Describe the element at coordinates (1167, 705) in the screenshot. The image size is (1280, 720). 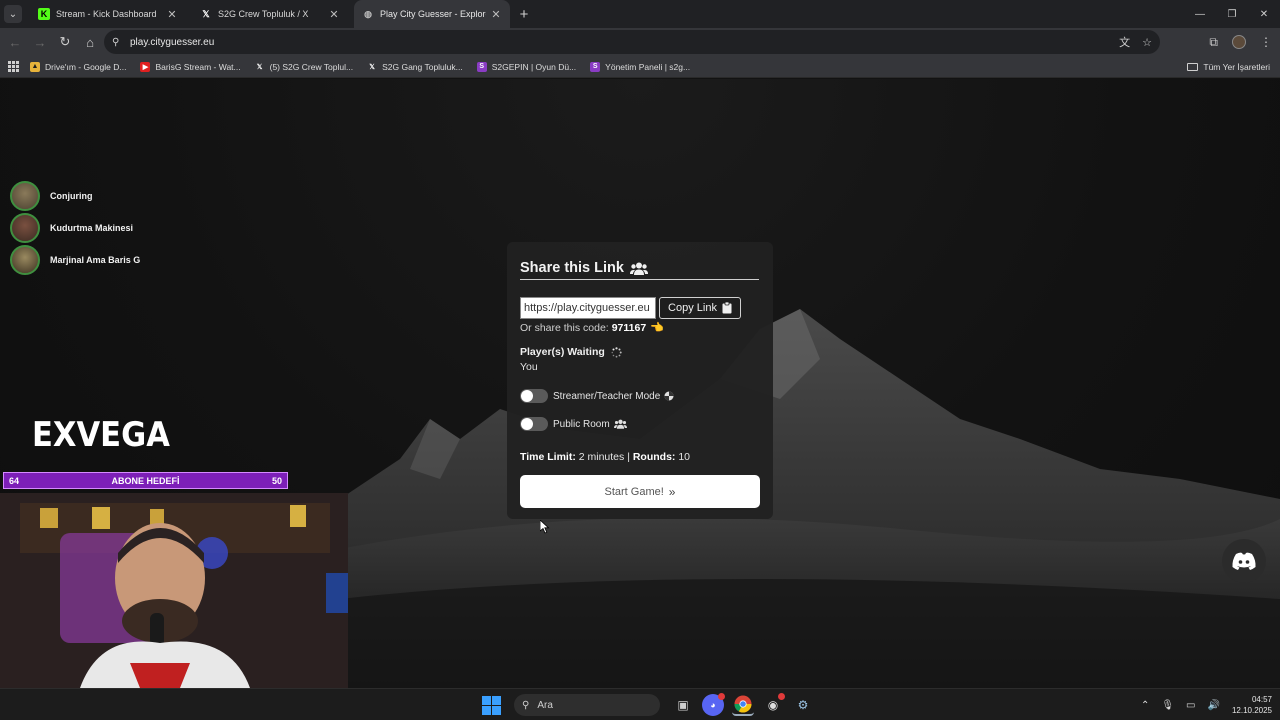
I see `microphone-icon: 🎙` at that location.